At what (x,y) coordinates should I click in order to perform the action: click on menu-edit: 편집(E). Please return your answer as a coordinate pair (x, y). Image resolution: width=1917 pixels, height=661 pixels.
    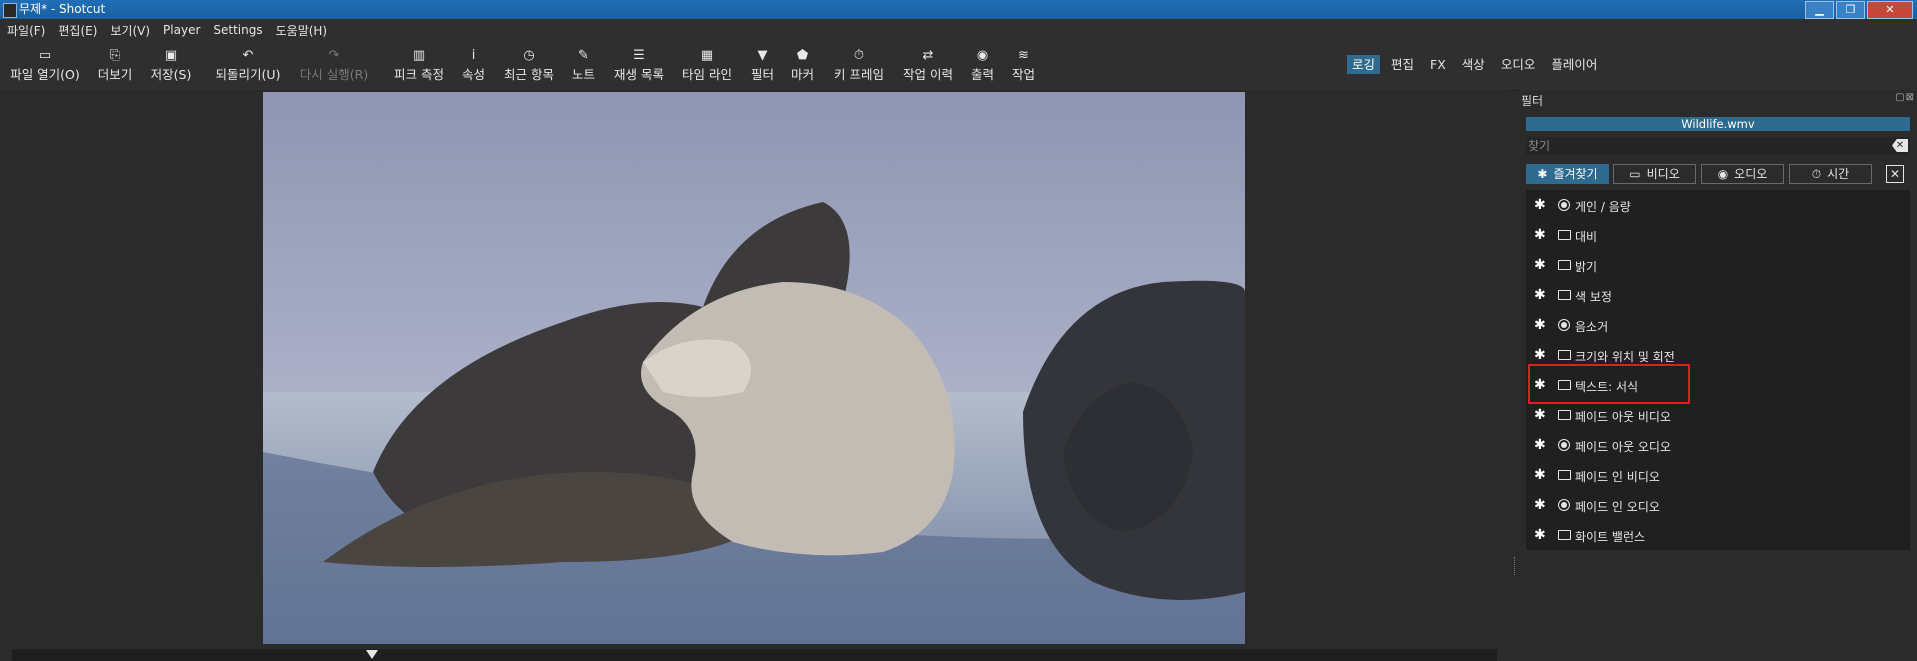
    Looking at the image, I should click on (77, 30).